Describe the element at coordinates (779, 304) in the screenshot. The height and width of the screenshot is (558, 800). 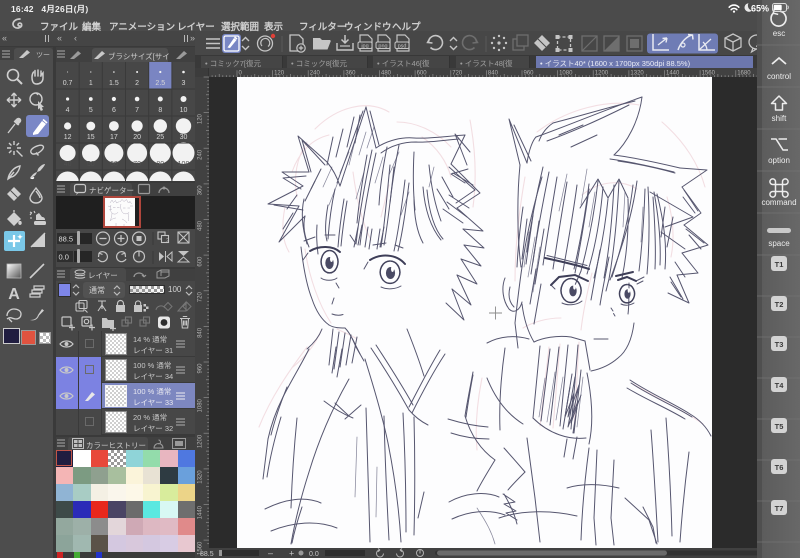
I see `svg-text: T2` at that location.